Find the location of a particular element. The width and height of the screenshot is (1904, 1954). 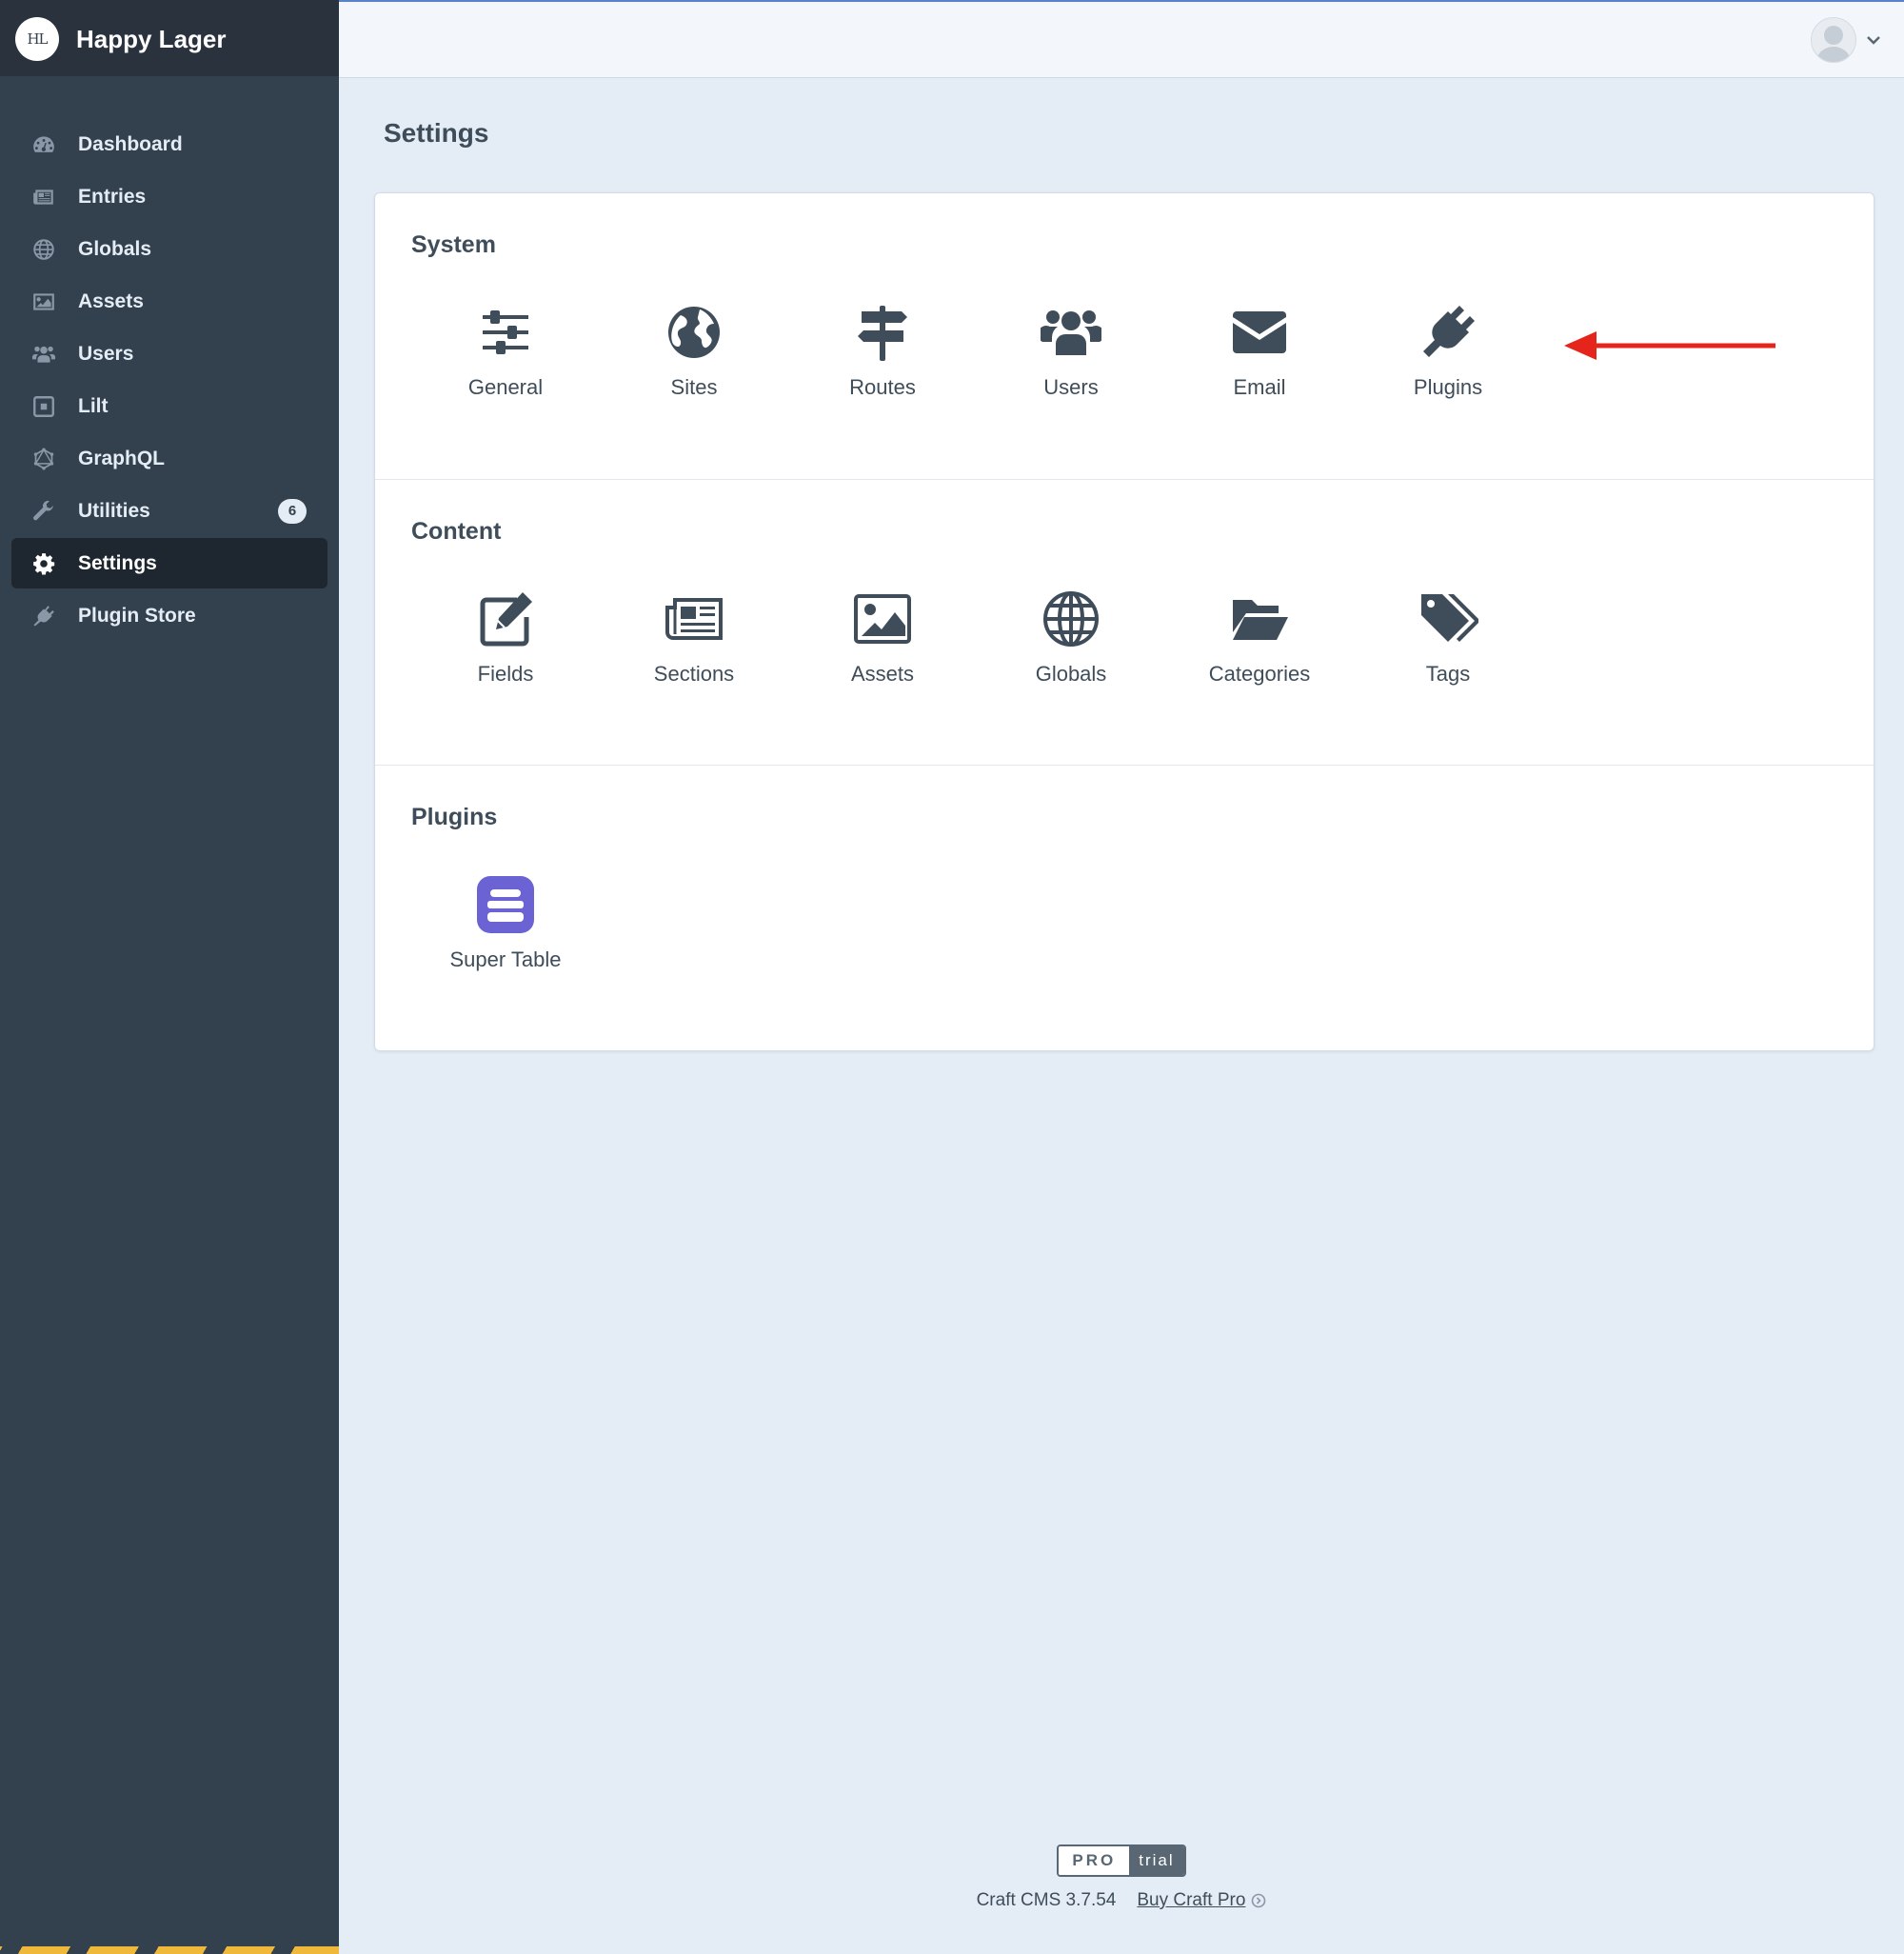

settings-super-table: Super Table is located at coordinates (506, 922).